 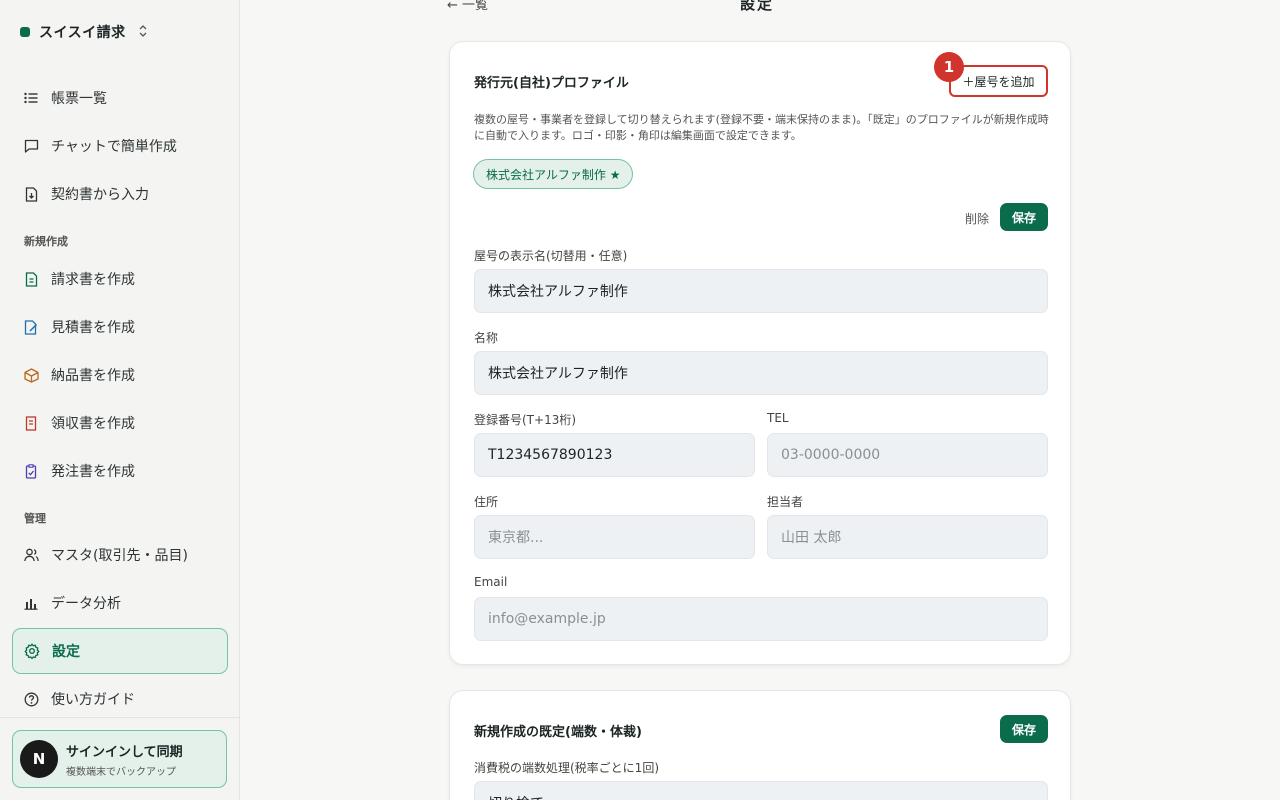 I want to click on sidebar-item-create-estimate: 見積書を作成, so click(x=120, y=327).